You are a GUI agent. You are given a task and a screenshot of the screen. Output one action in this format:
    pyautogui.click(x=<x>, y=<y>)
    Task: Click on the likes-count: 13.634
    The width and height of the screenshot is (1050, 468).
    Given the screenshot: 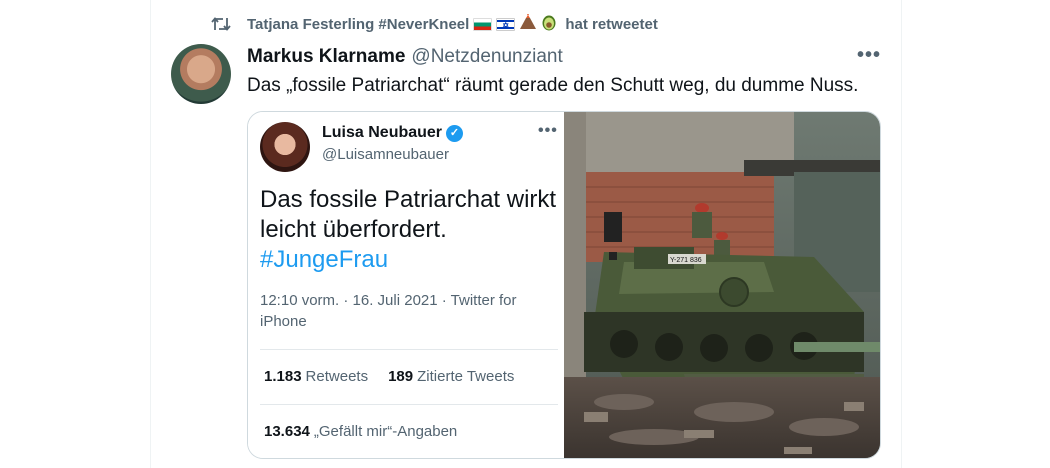 What is the action you would take?
    pyautogui.click(x=287, y=431)
    